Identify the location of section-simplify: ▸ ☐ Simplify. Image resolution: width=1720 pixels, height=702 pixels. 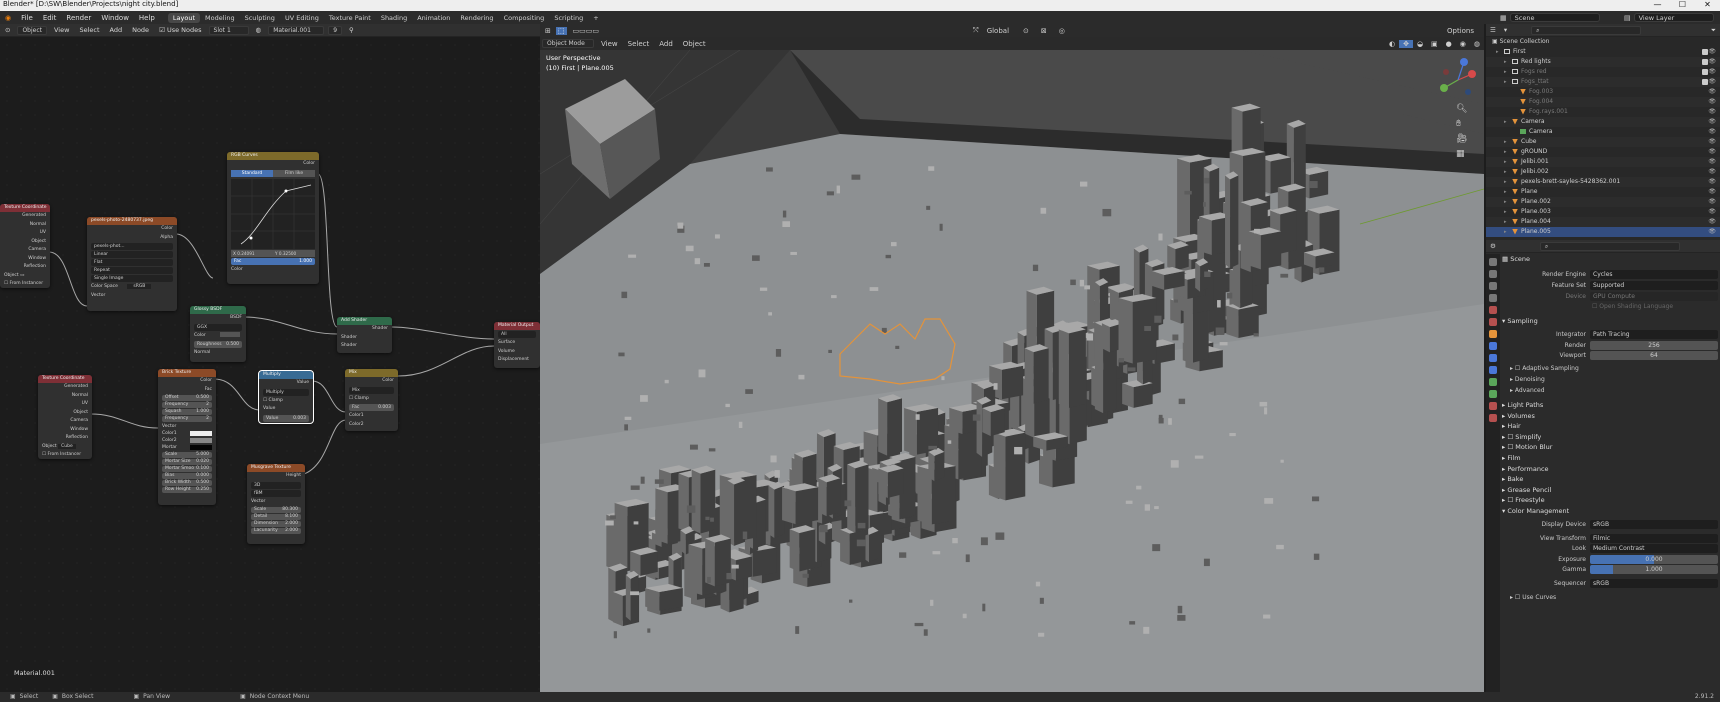
(1610, 437).